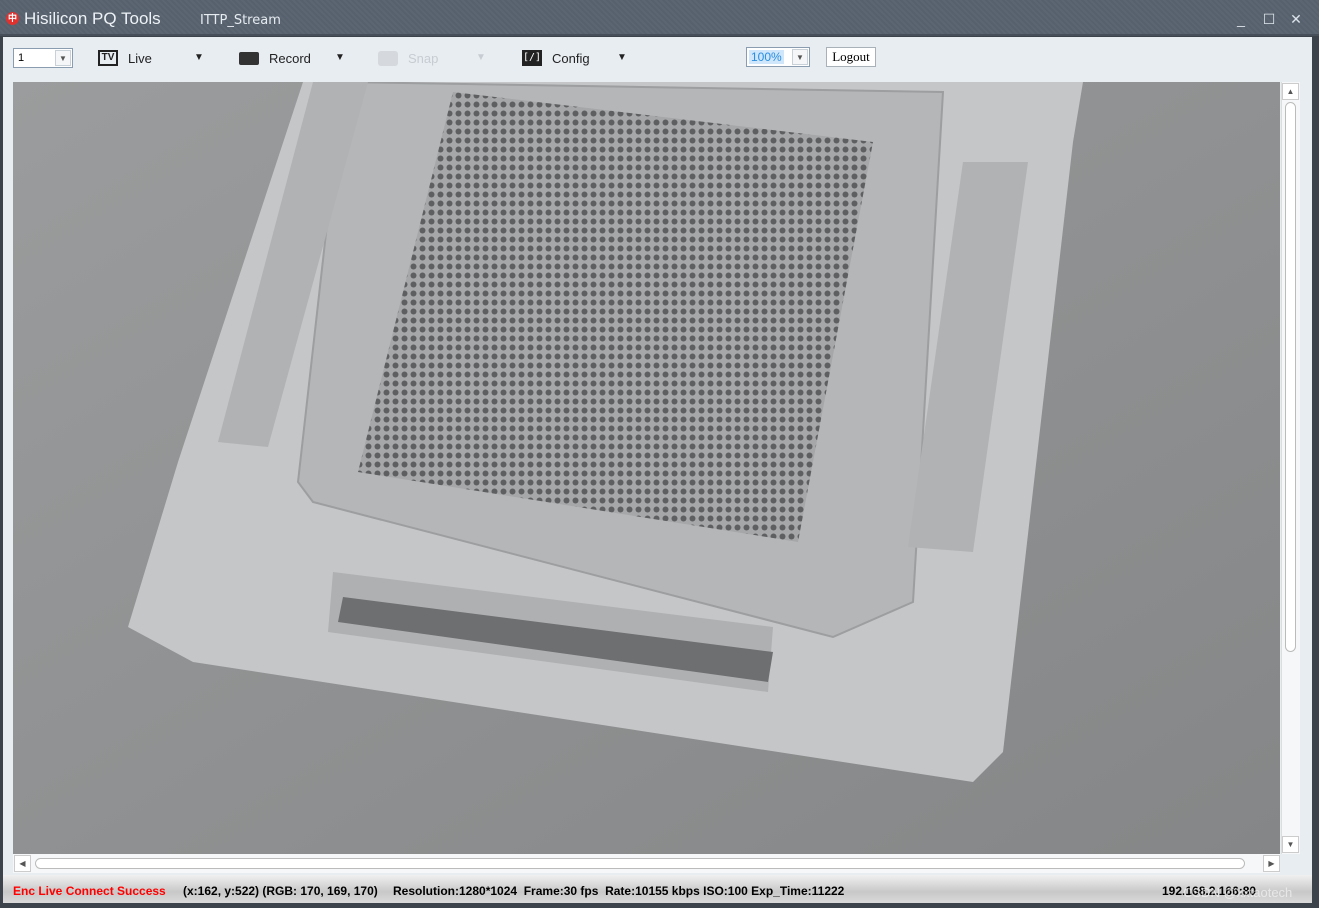  What do you see at coordinates (1271, 863) in the screenshot?
I see `scroll-right-icon: ▶` at bounding box center [1271, 863].